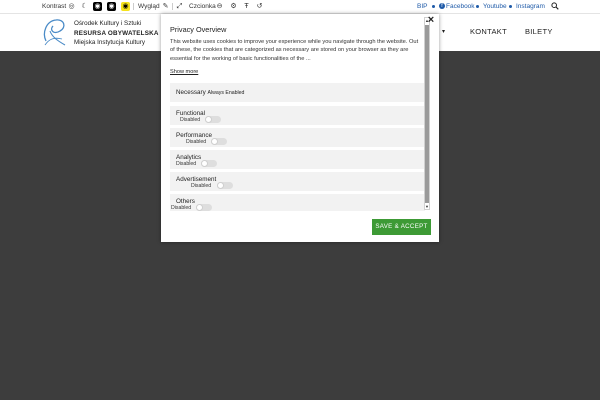 Image resolution: width=600 pixels, height=400 pixels. I want to click on nav-item-kontakt: KONTAKT, so click(488, 31).